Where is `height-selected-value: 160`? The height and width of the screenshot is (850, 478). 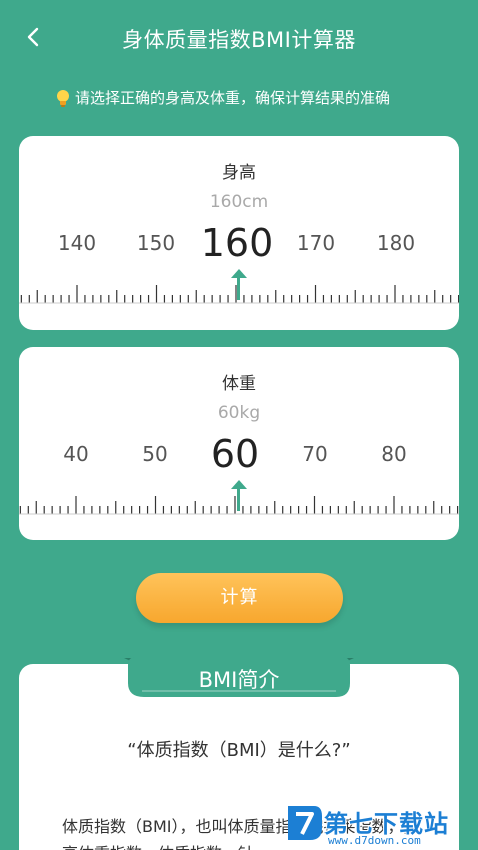
height-selected-value: 160 is located at coordinates (237, 243).